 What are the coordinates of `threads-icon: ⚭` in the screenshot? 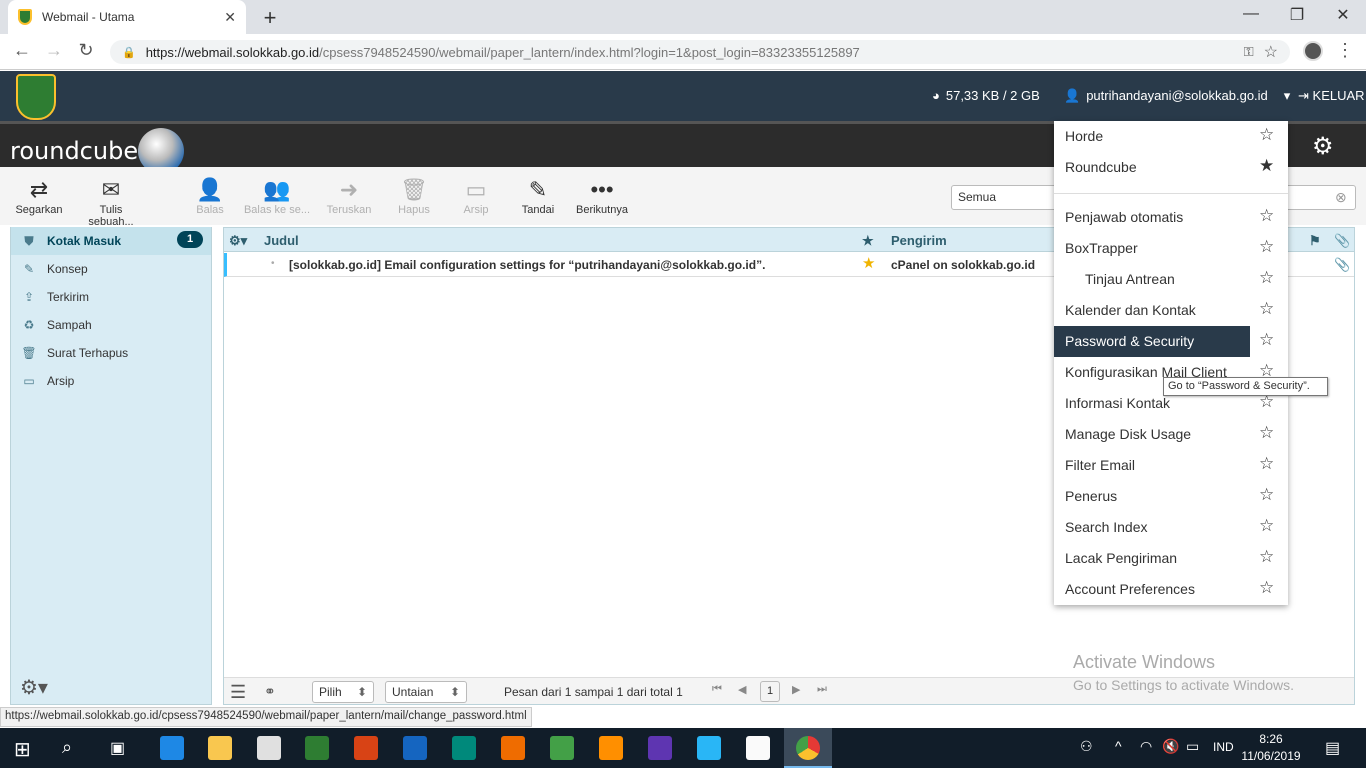 It's located at (270, 691).